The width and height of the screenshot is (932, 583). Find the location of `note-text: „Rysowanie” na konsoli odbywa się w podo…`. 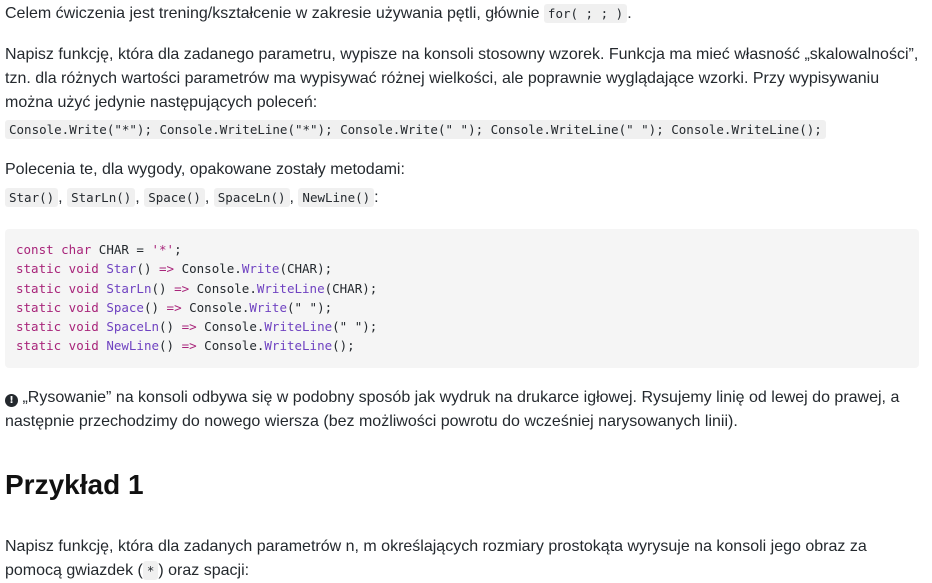

note-text: „Rysowanie” na konsoli odbywa się w podo… is located at coordinates (452, 409).